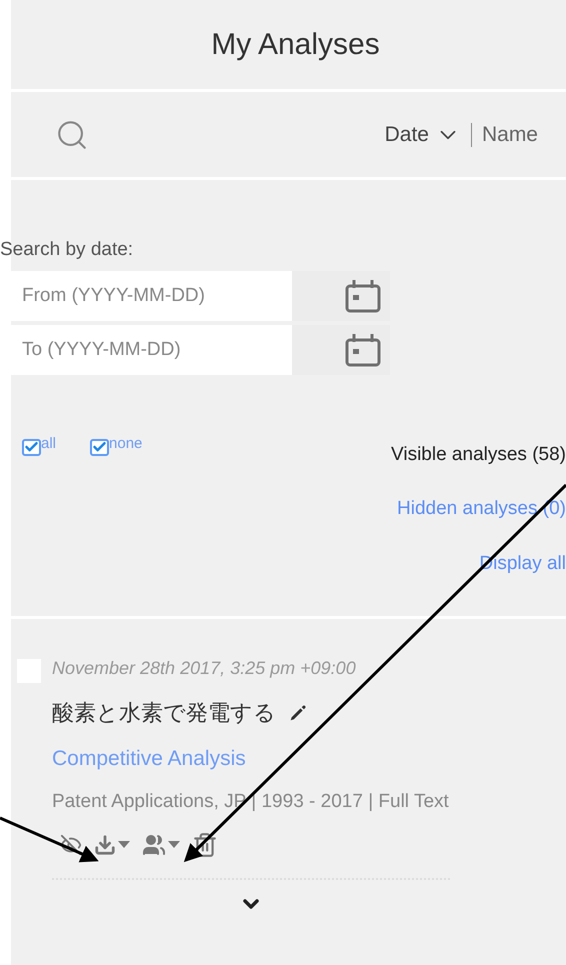 The image size is (566, 965). Describe the element at coordinates (151, 349) in the screenshot. I see `date-input-field: To (YYYY-MM-DD)` at that location.